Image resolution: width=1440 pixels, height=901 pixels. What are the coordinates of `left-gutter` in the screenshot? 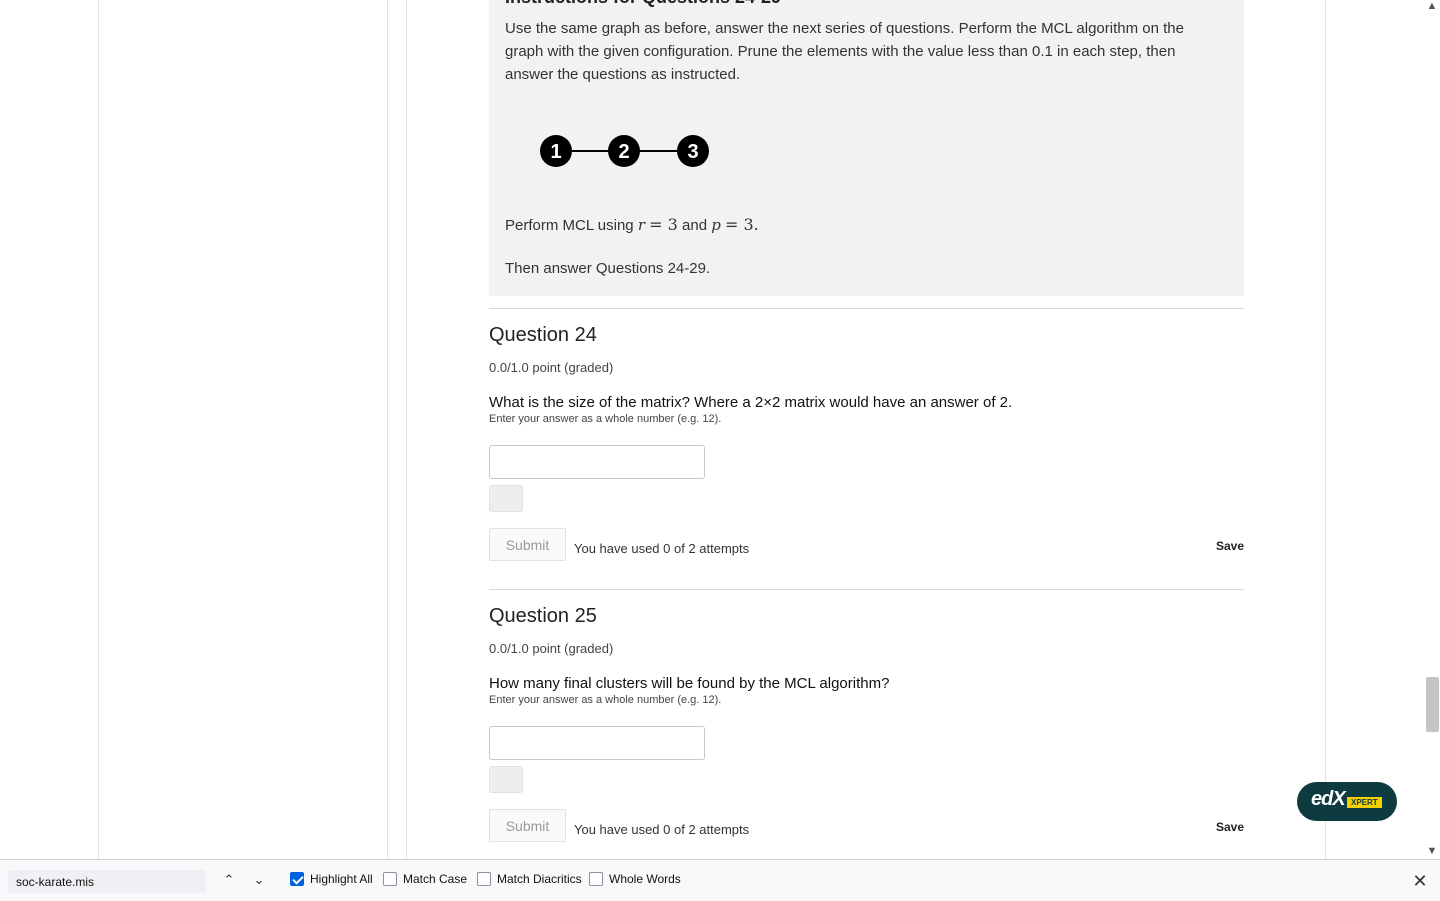 It's located at (49, 429).